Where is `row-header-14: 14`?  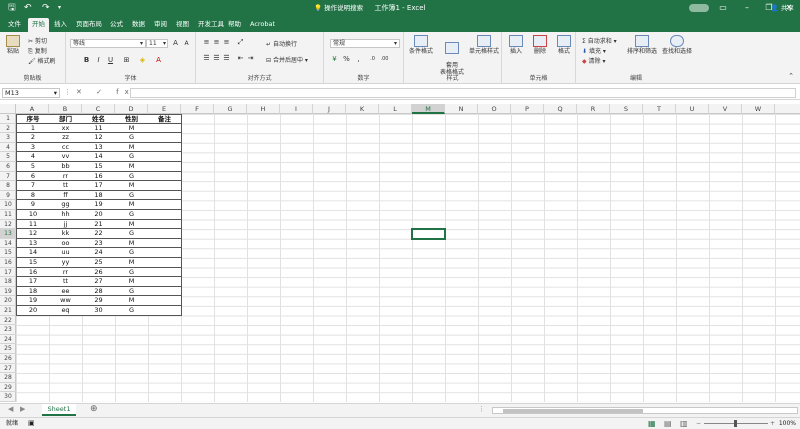
row-header-14: 14 is located at coordinates (8, 244).